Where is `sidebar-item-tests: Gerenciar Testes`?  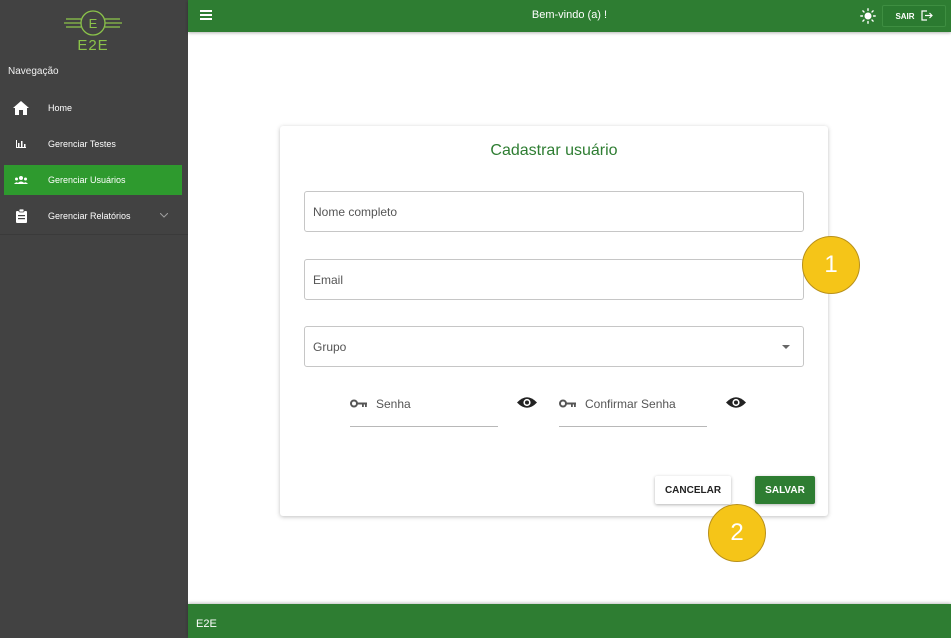 sidebar-item-tests: Gerenciar Testes is located at coordinates (94, 144).